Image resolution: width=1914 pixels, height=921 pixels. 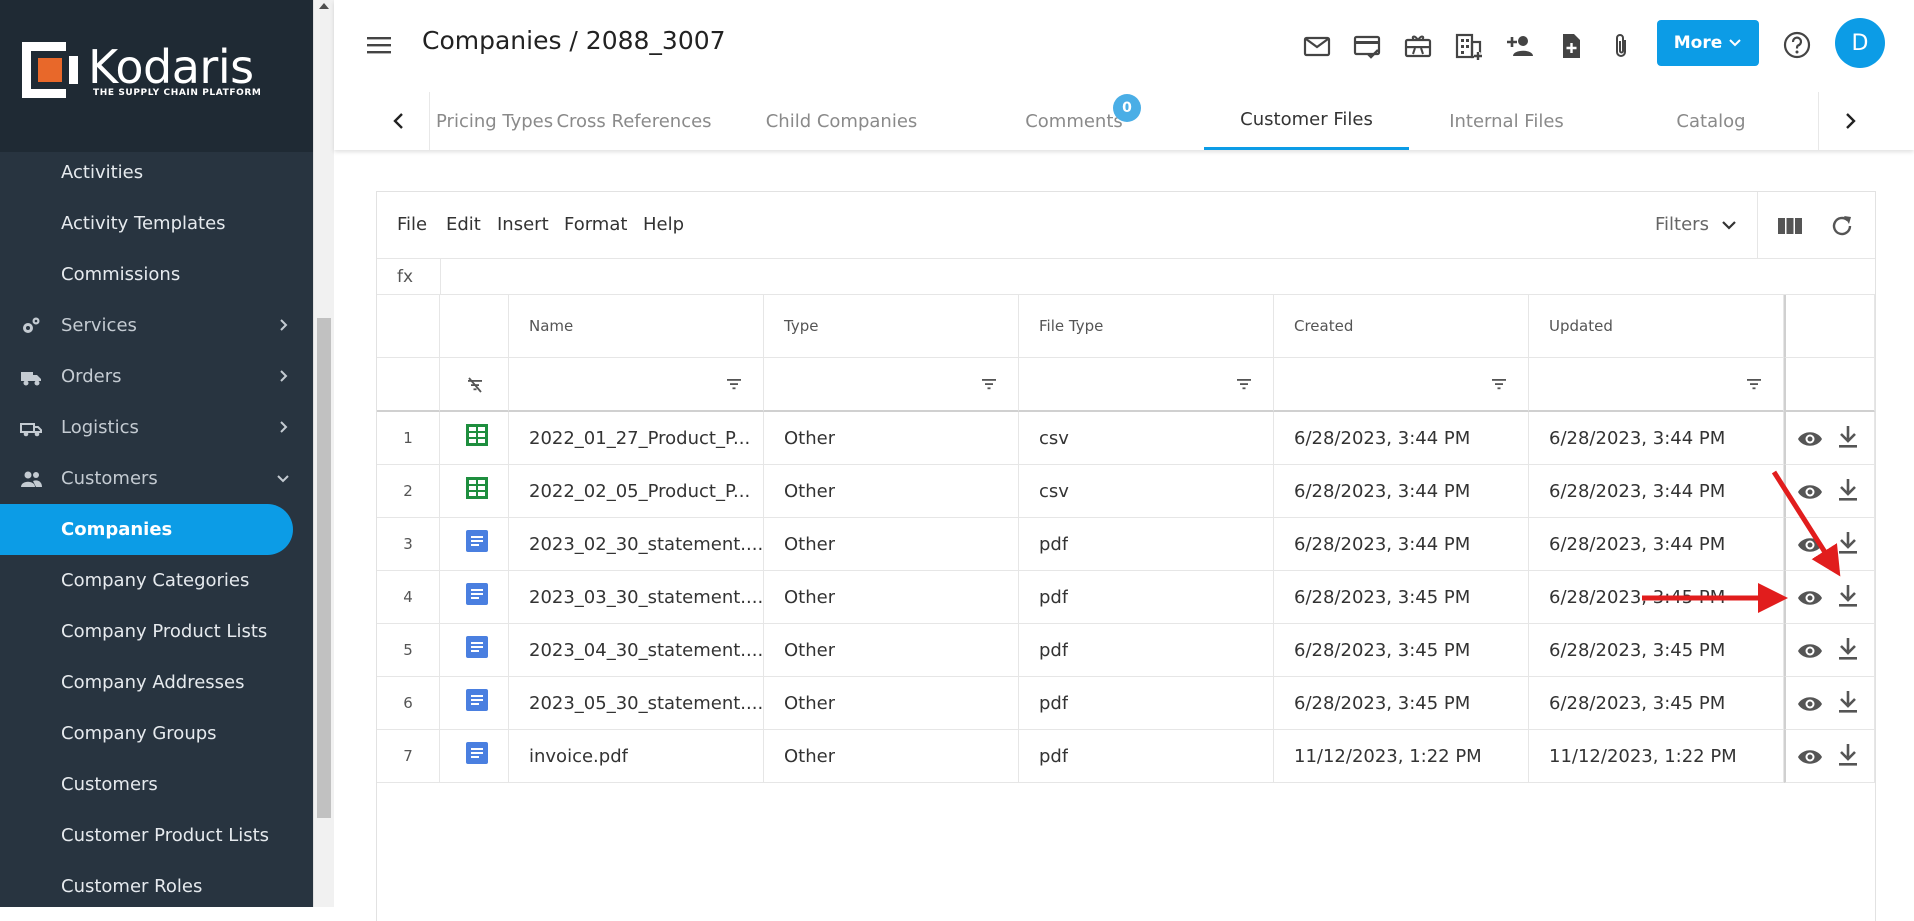 What do you see at coordinates (663, 224) in the screenshot?
I see `menu-help: Help` at bounding box center [663, 224].